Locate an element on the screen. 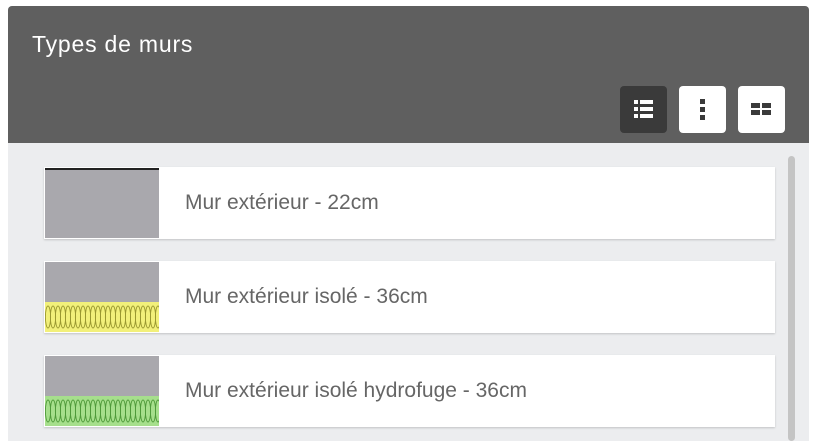 Image resolution: width=815 pixels, height=441 pixels. wall-label: Mur extérieur isolé hydrofuge - 36cm is located at coordinates (356, 390).